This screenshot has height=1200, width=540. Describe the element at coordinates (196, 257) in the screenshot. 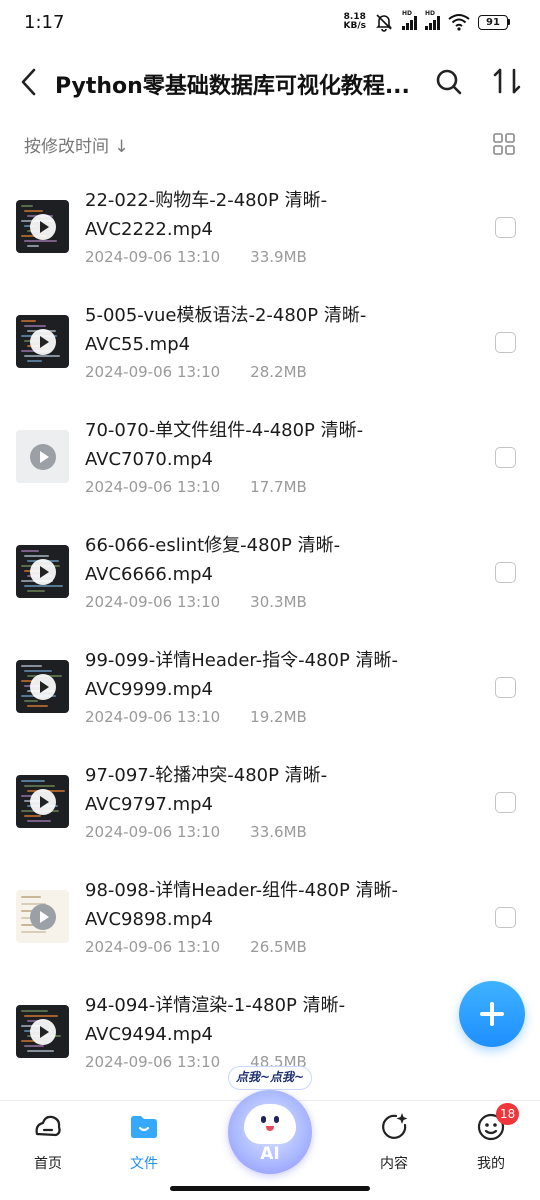

I see `file-meta: 2024-09-06 13:10 33.9MB` at that location.